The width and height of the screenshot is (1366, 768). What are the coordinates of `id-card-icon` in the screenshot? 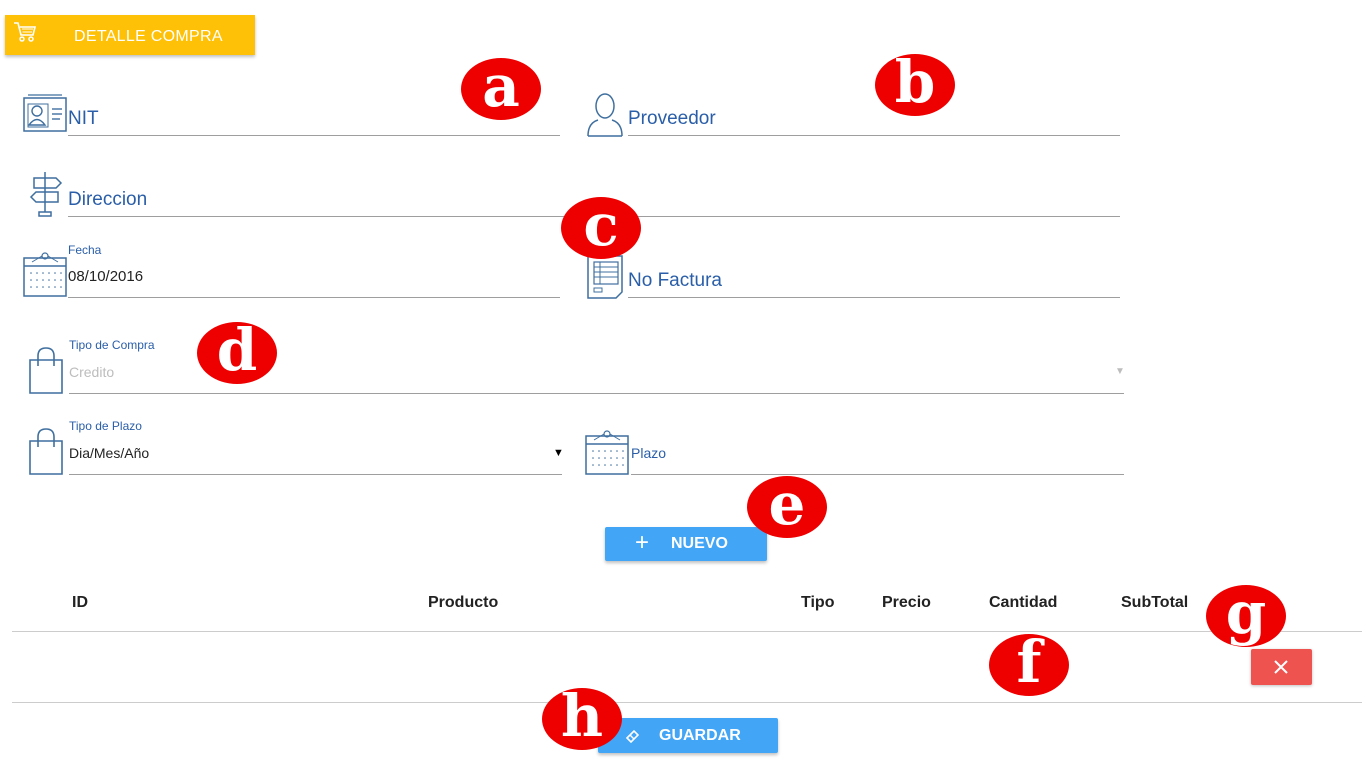 It's located at (45, 116).